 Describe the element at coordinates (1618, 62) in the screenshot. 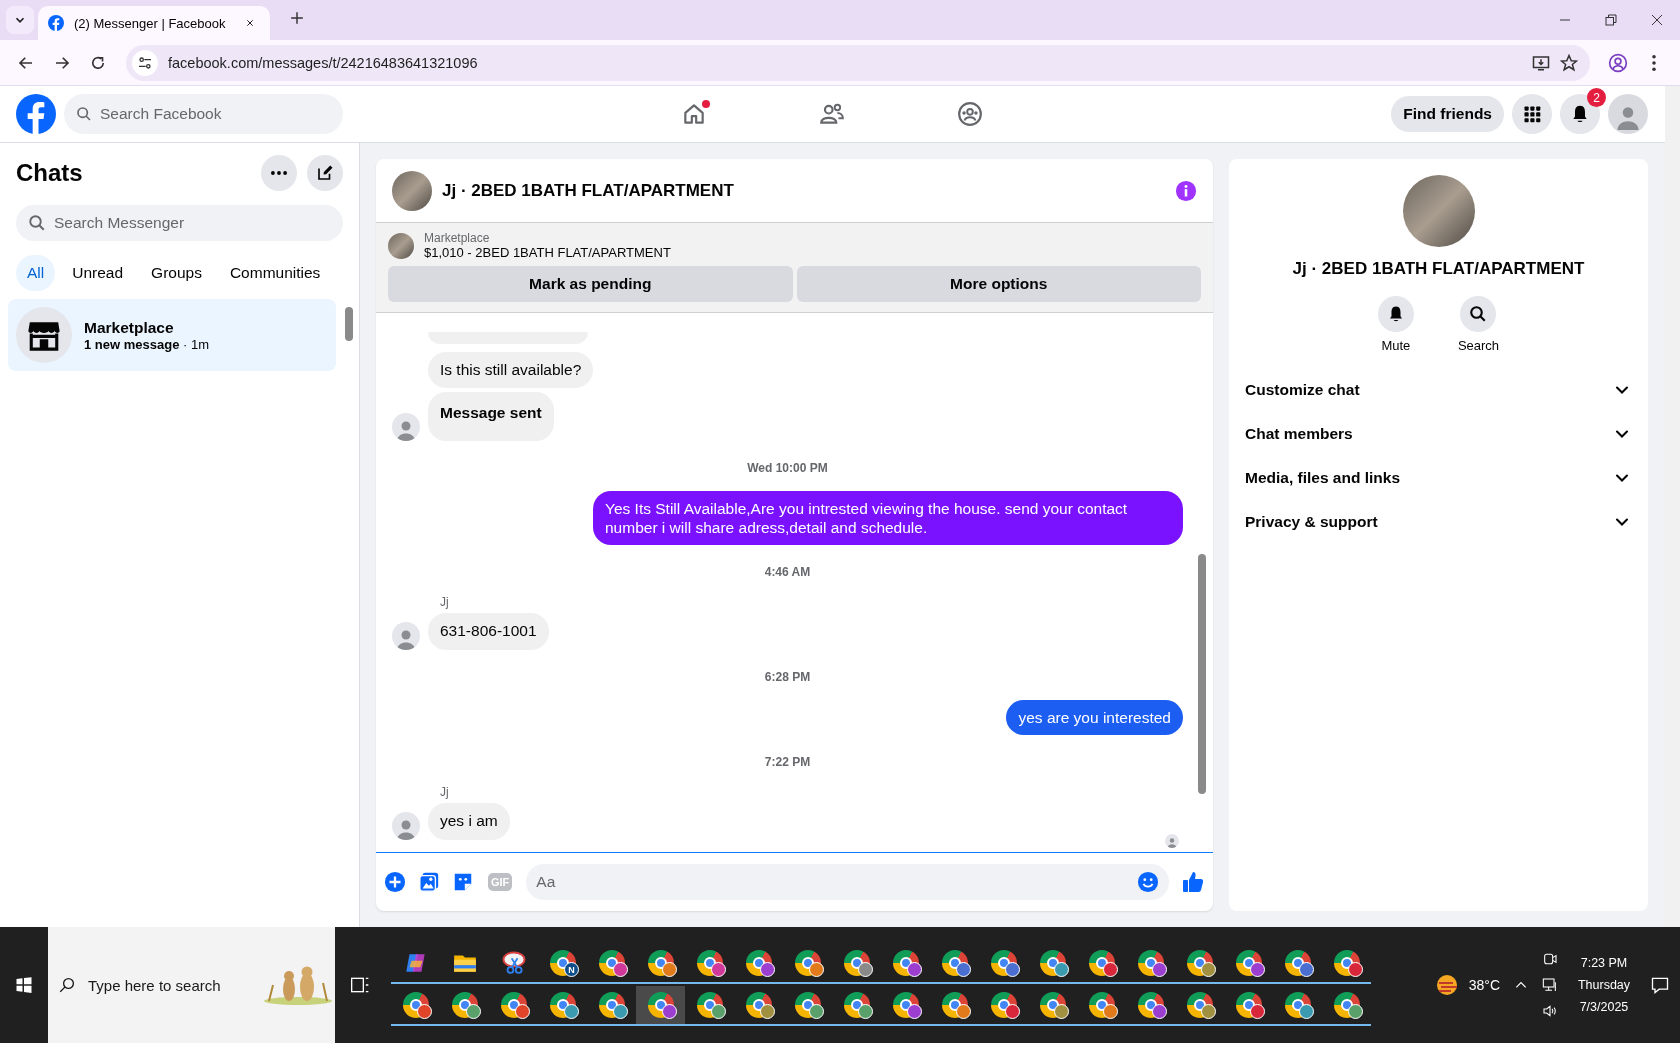

I see `profile-icon` at that location.